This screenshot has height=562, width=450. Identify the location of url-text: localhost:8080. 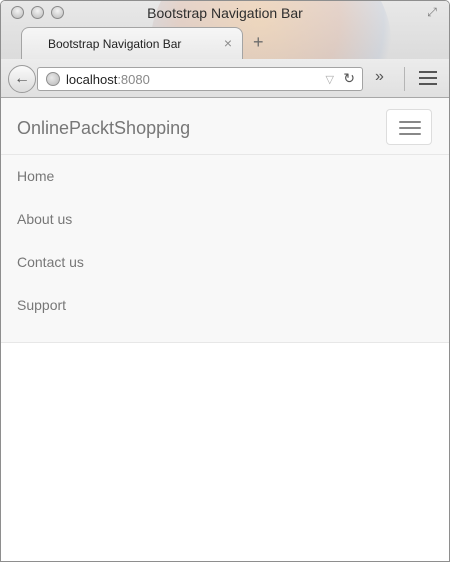
(108, 79).